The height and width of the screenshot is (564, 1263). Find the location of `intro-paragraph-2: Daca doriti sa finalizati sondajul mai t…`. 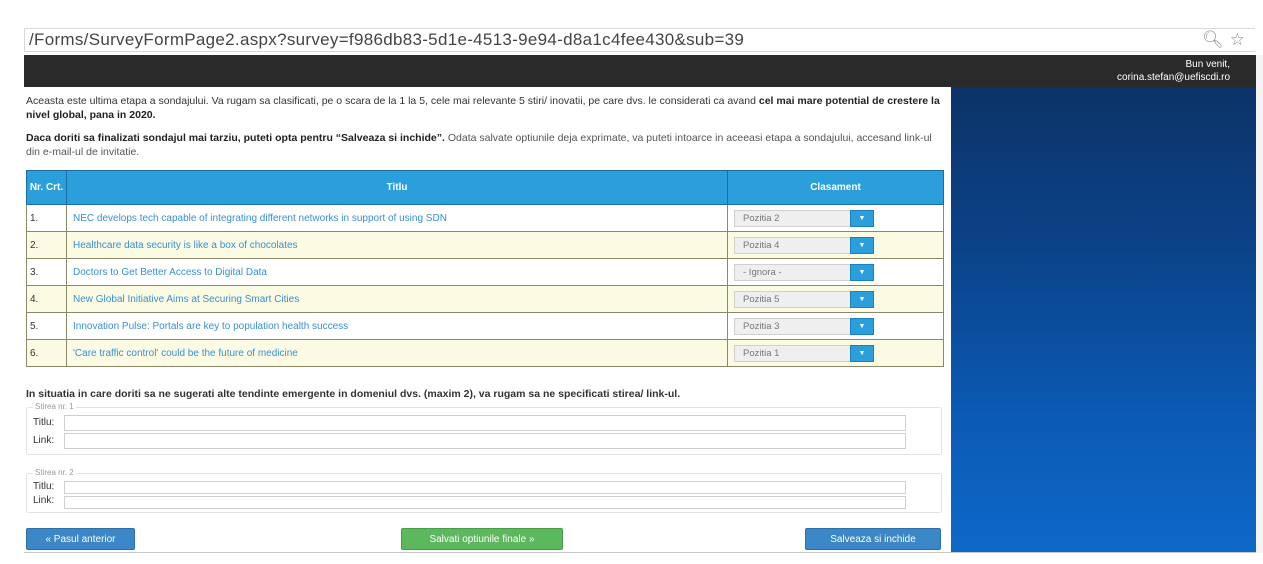

intro-paragraph-2: Daca doriti sa finalizati sondajul mai t… is located at coordinates (486, 145).